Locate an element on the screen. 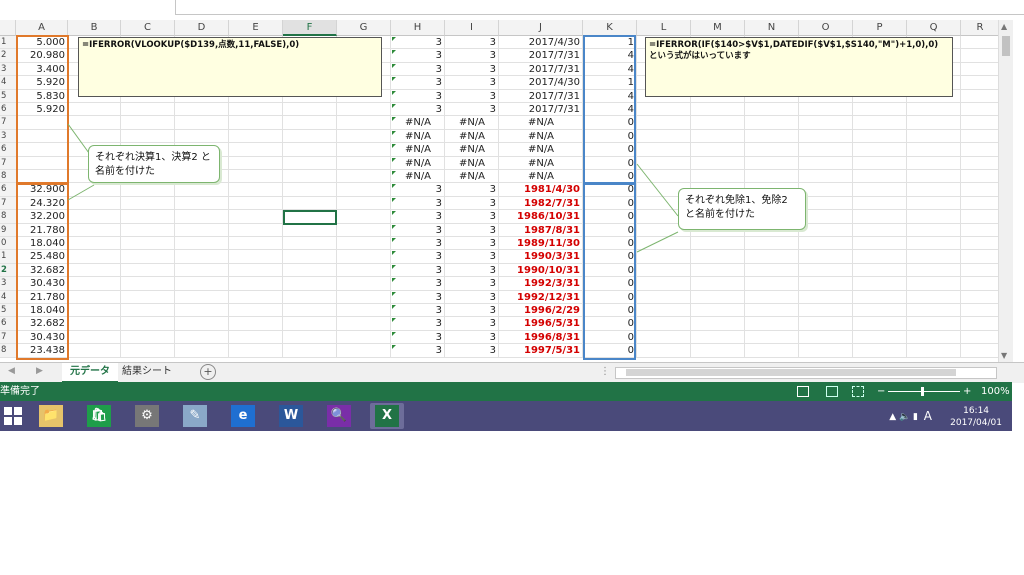  zoom-out-button: − is located at coordinates (881, 391).